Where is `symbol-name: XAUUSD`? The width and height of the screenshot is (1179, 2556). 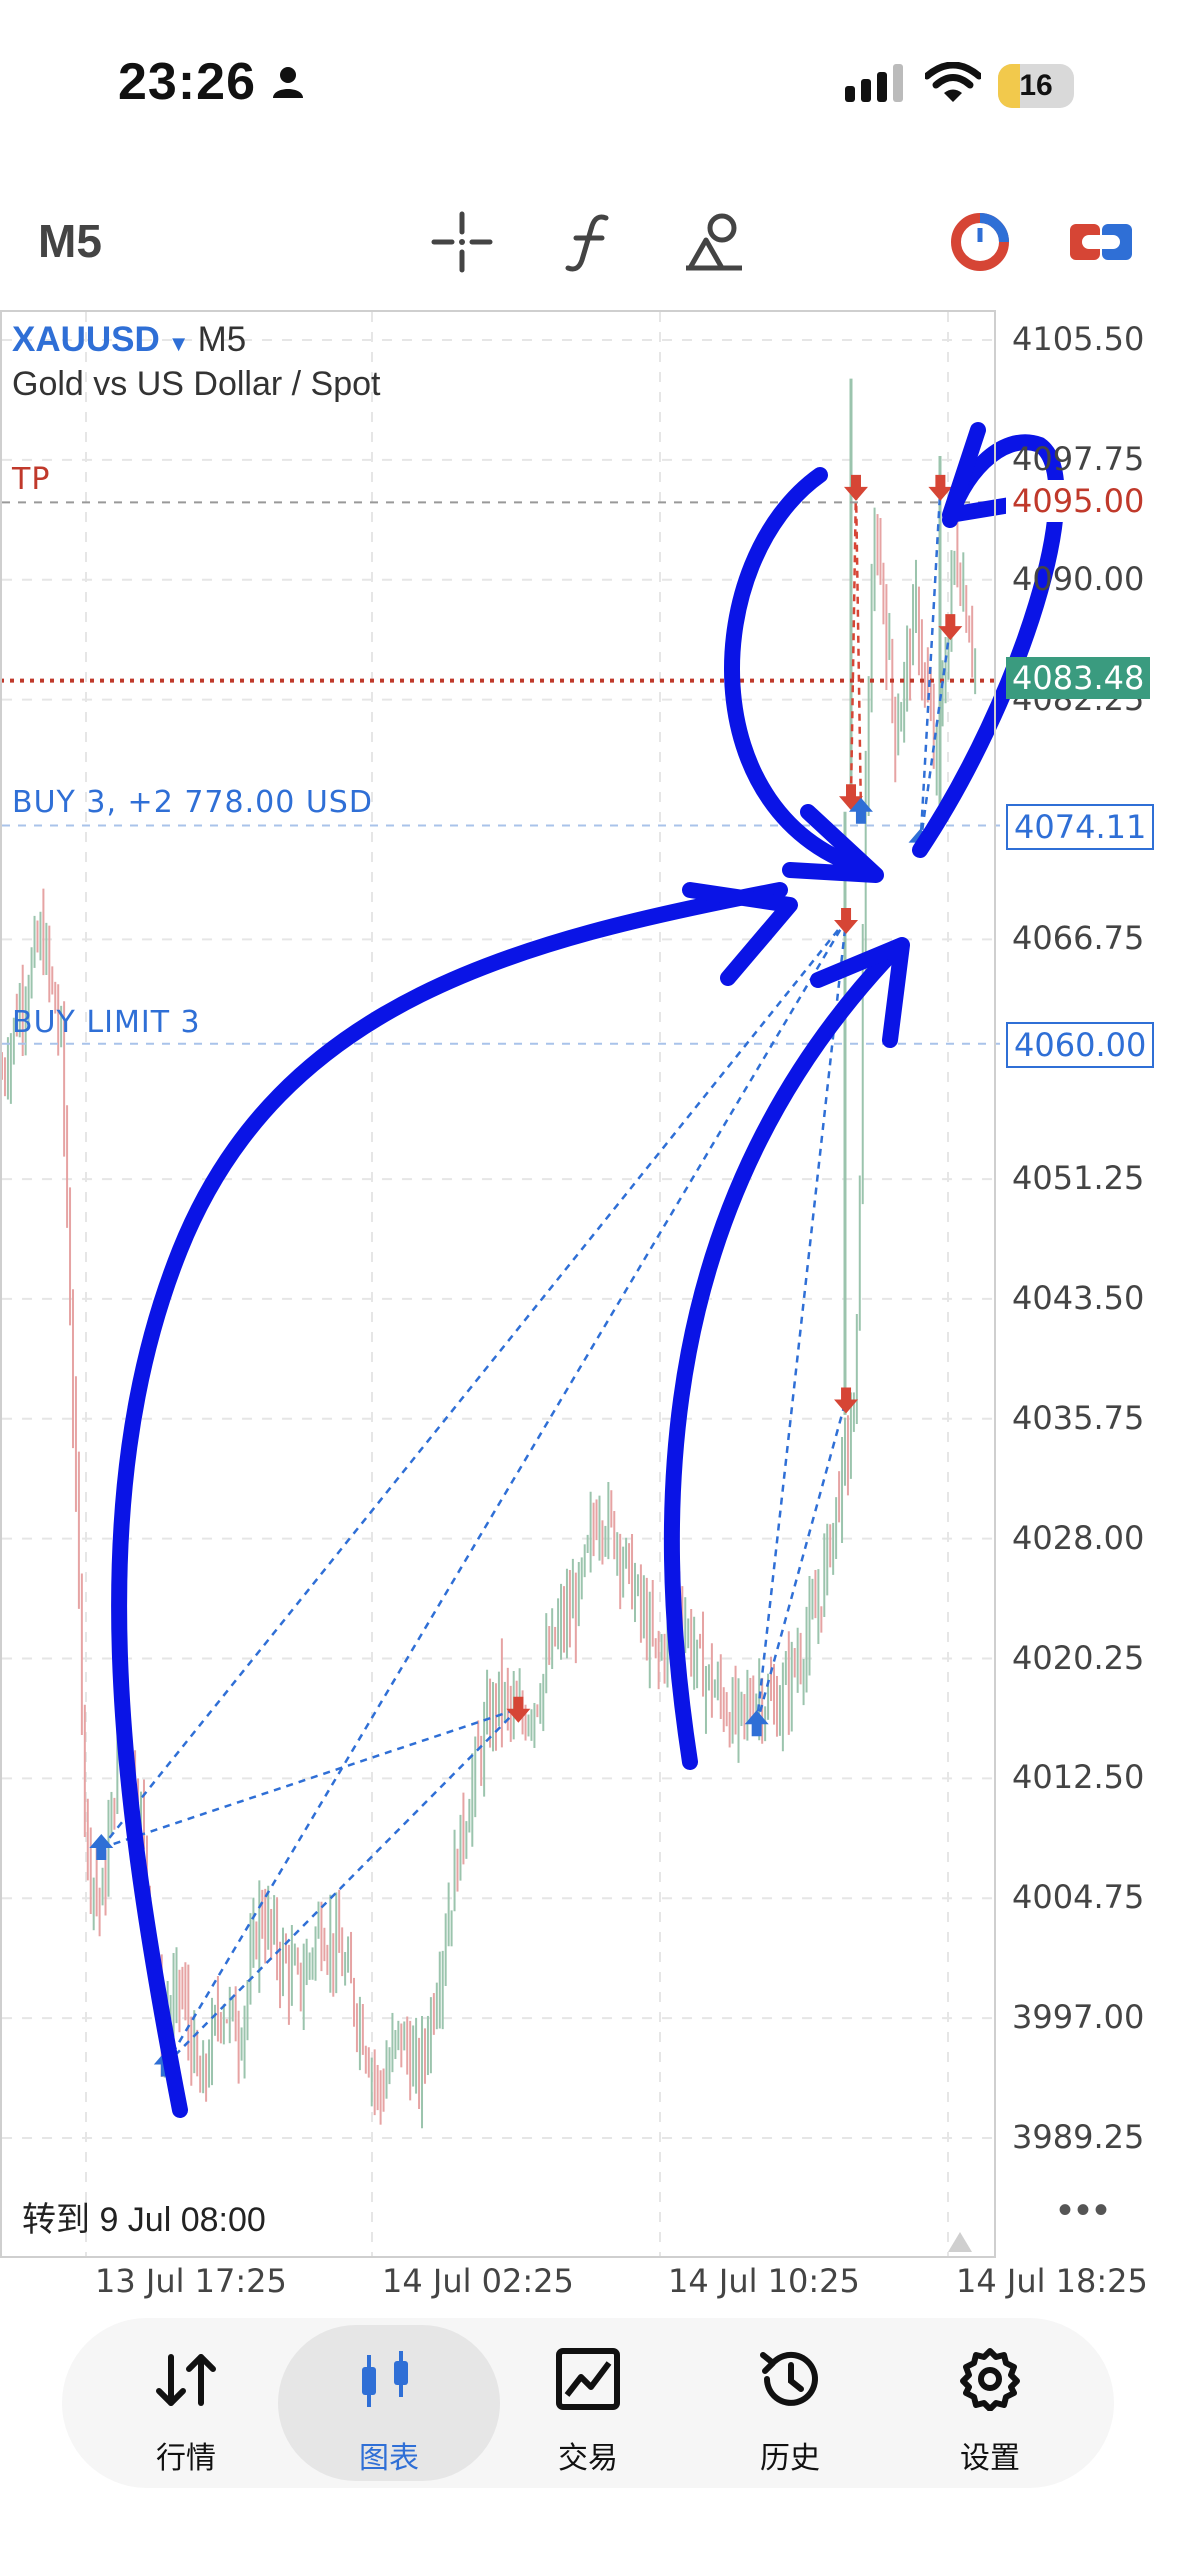
symbol-name: XAUUSD is located at coordinates (86, 339).